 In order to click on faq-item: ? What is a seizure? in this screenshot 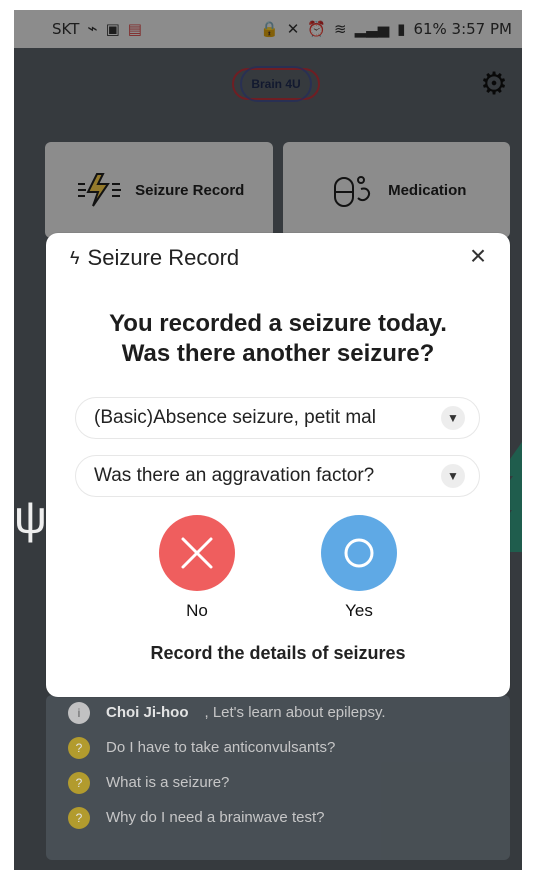, I will do `click(278, 782)`.